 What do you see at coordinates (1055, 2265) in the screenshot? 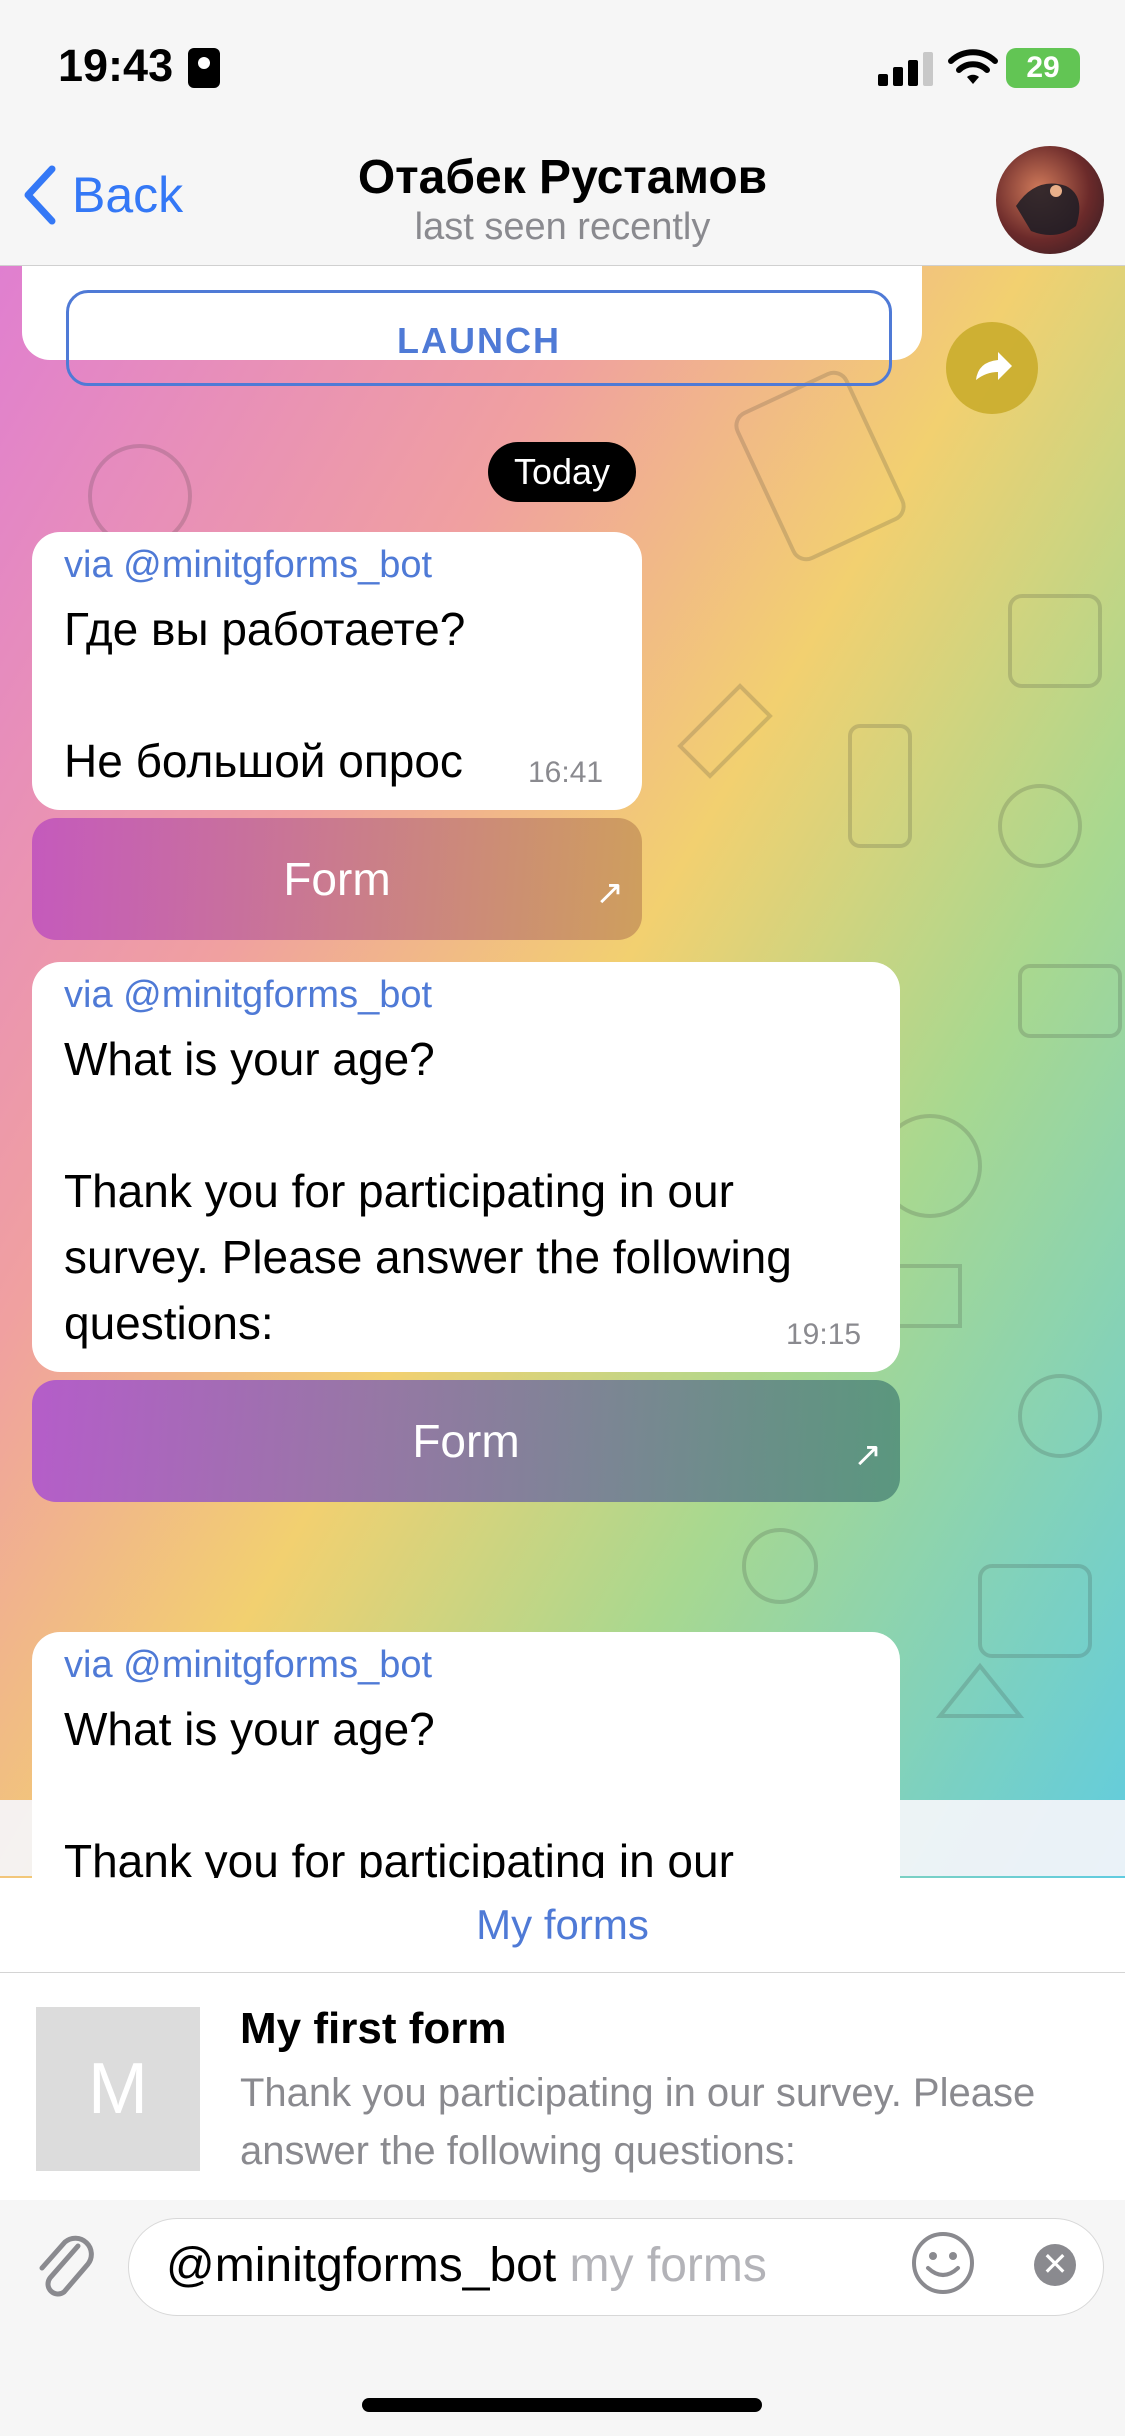
I see `clear-input-icon: ✕` at bounding box center [1055, 2265].